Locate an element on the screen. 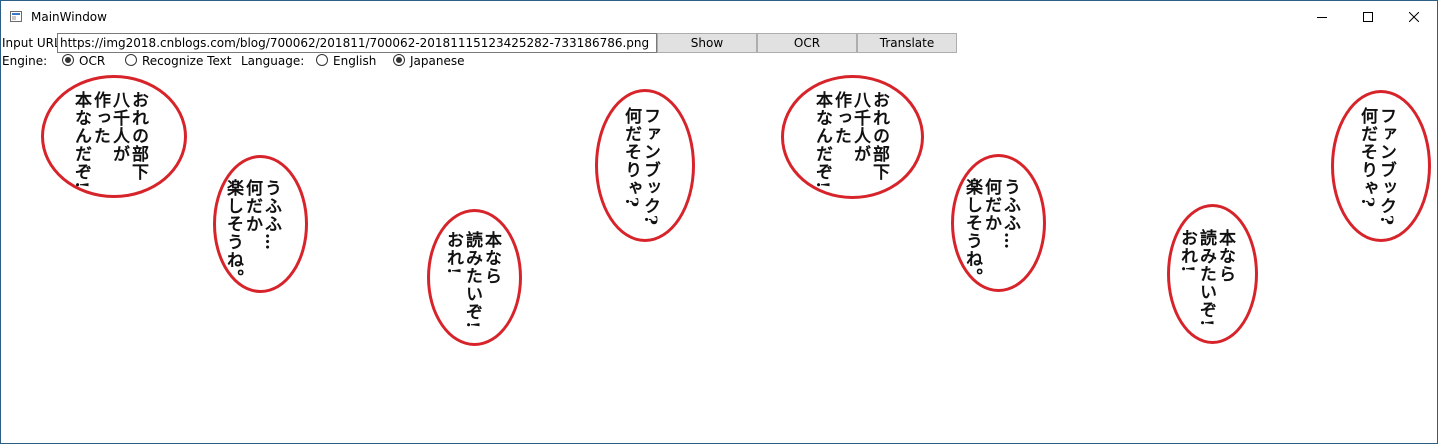 The width and height of the screenshot is (1438, 444). title-bar: MainWindow is located at coordinates (719, 16).